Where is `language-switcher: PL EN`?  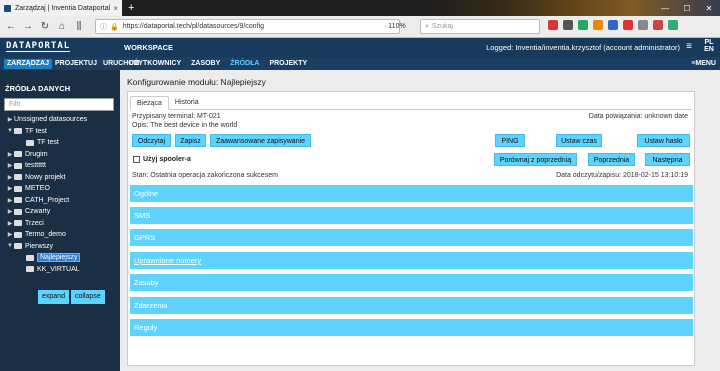 language-switcher: PL EN is located at coordinates (709, 46).